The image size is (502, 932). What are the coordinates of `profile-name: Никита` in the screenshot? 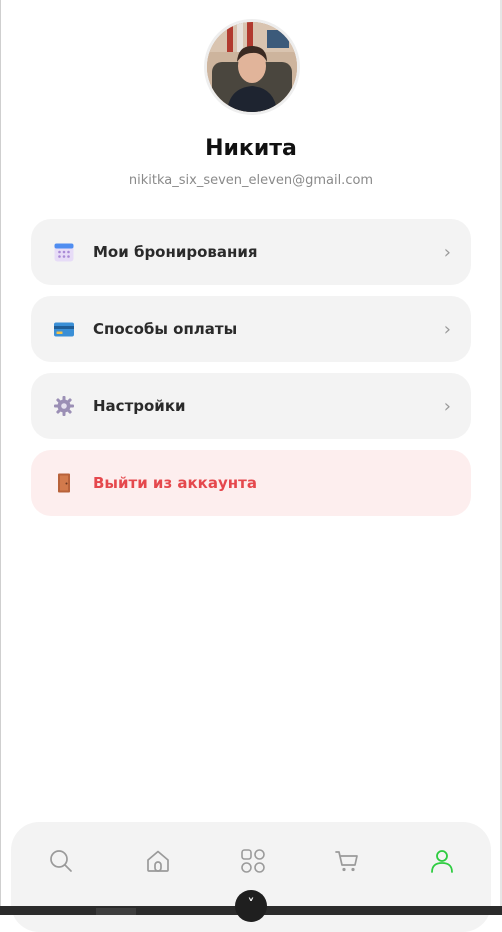 It's located at (251, 148).